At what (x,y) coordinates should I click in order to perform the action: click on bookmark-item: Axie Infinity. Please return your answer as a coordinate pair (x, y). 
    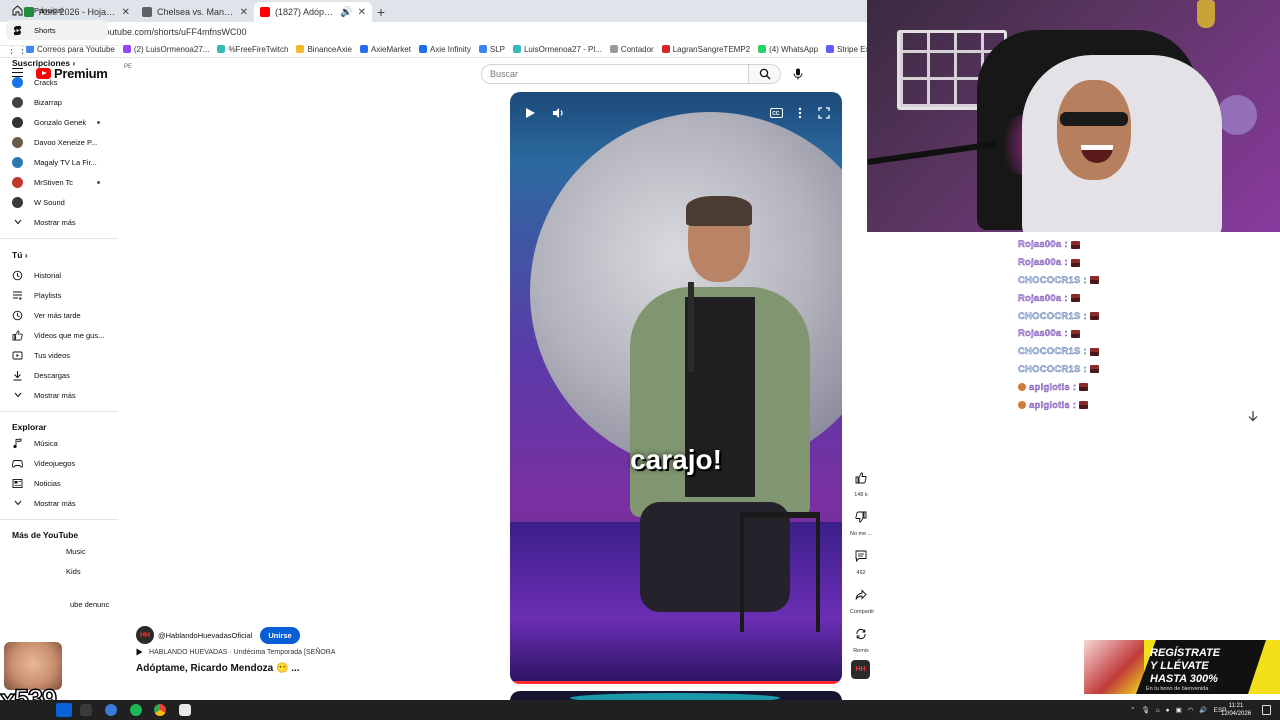
    Looking at the image, I should click on (444, 49).